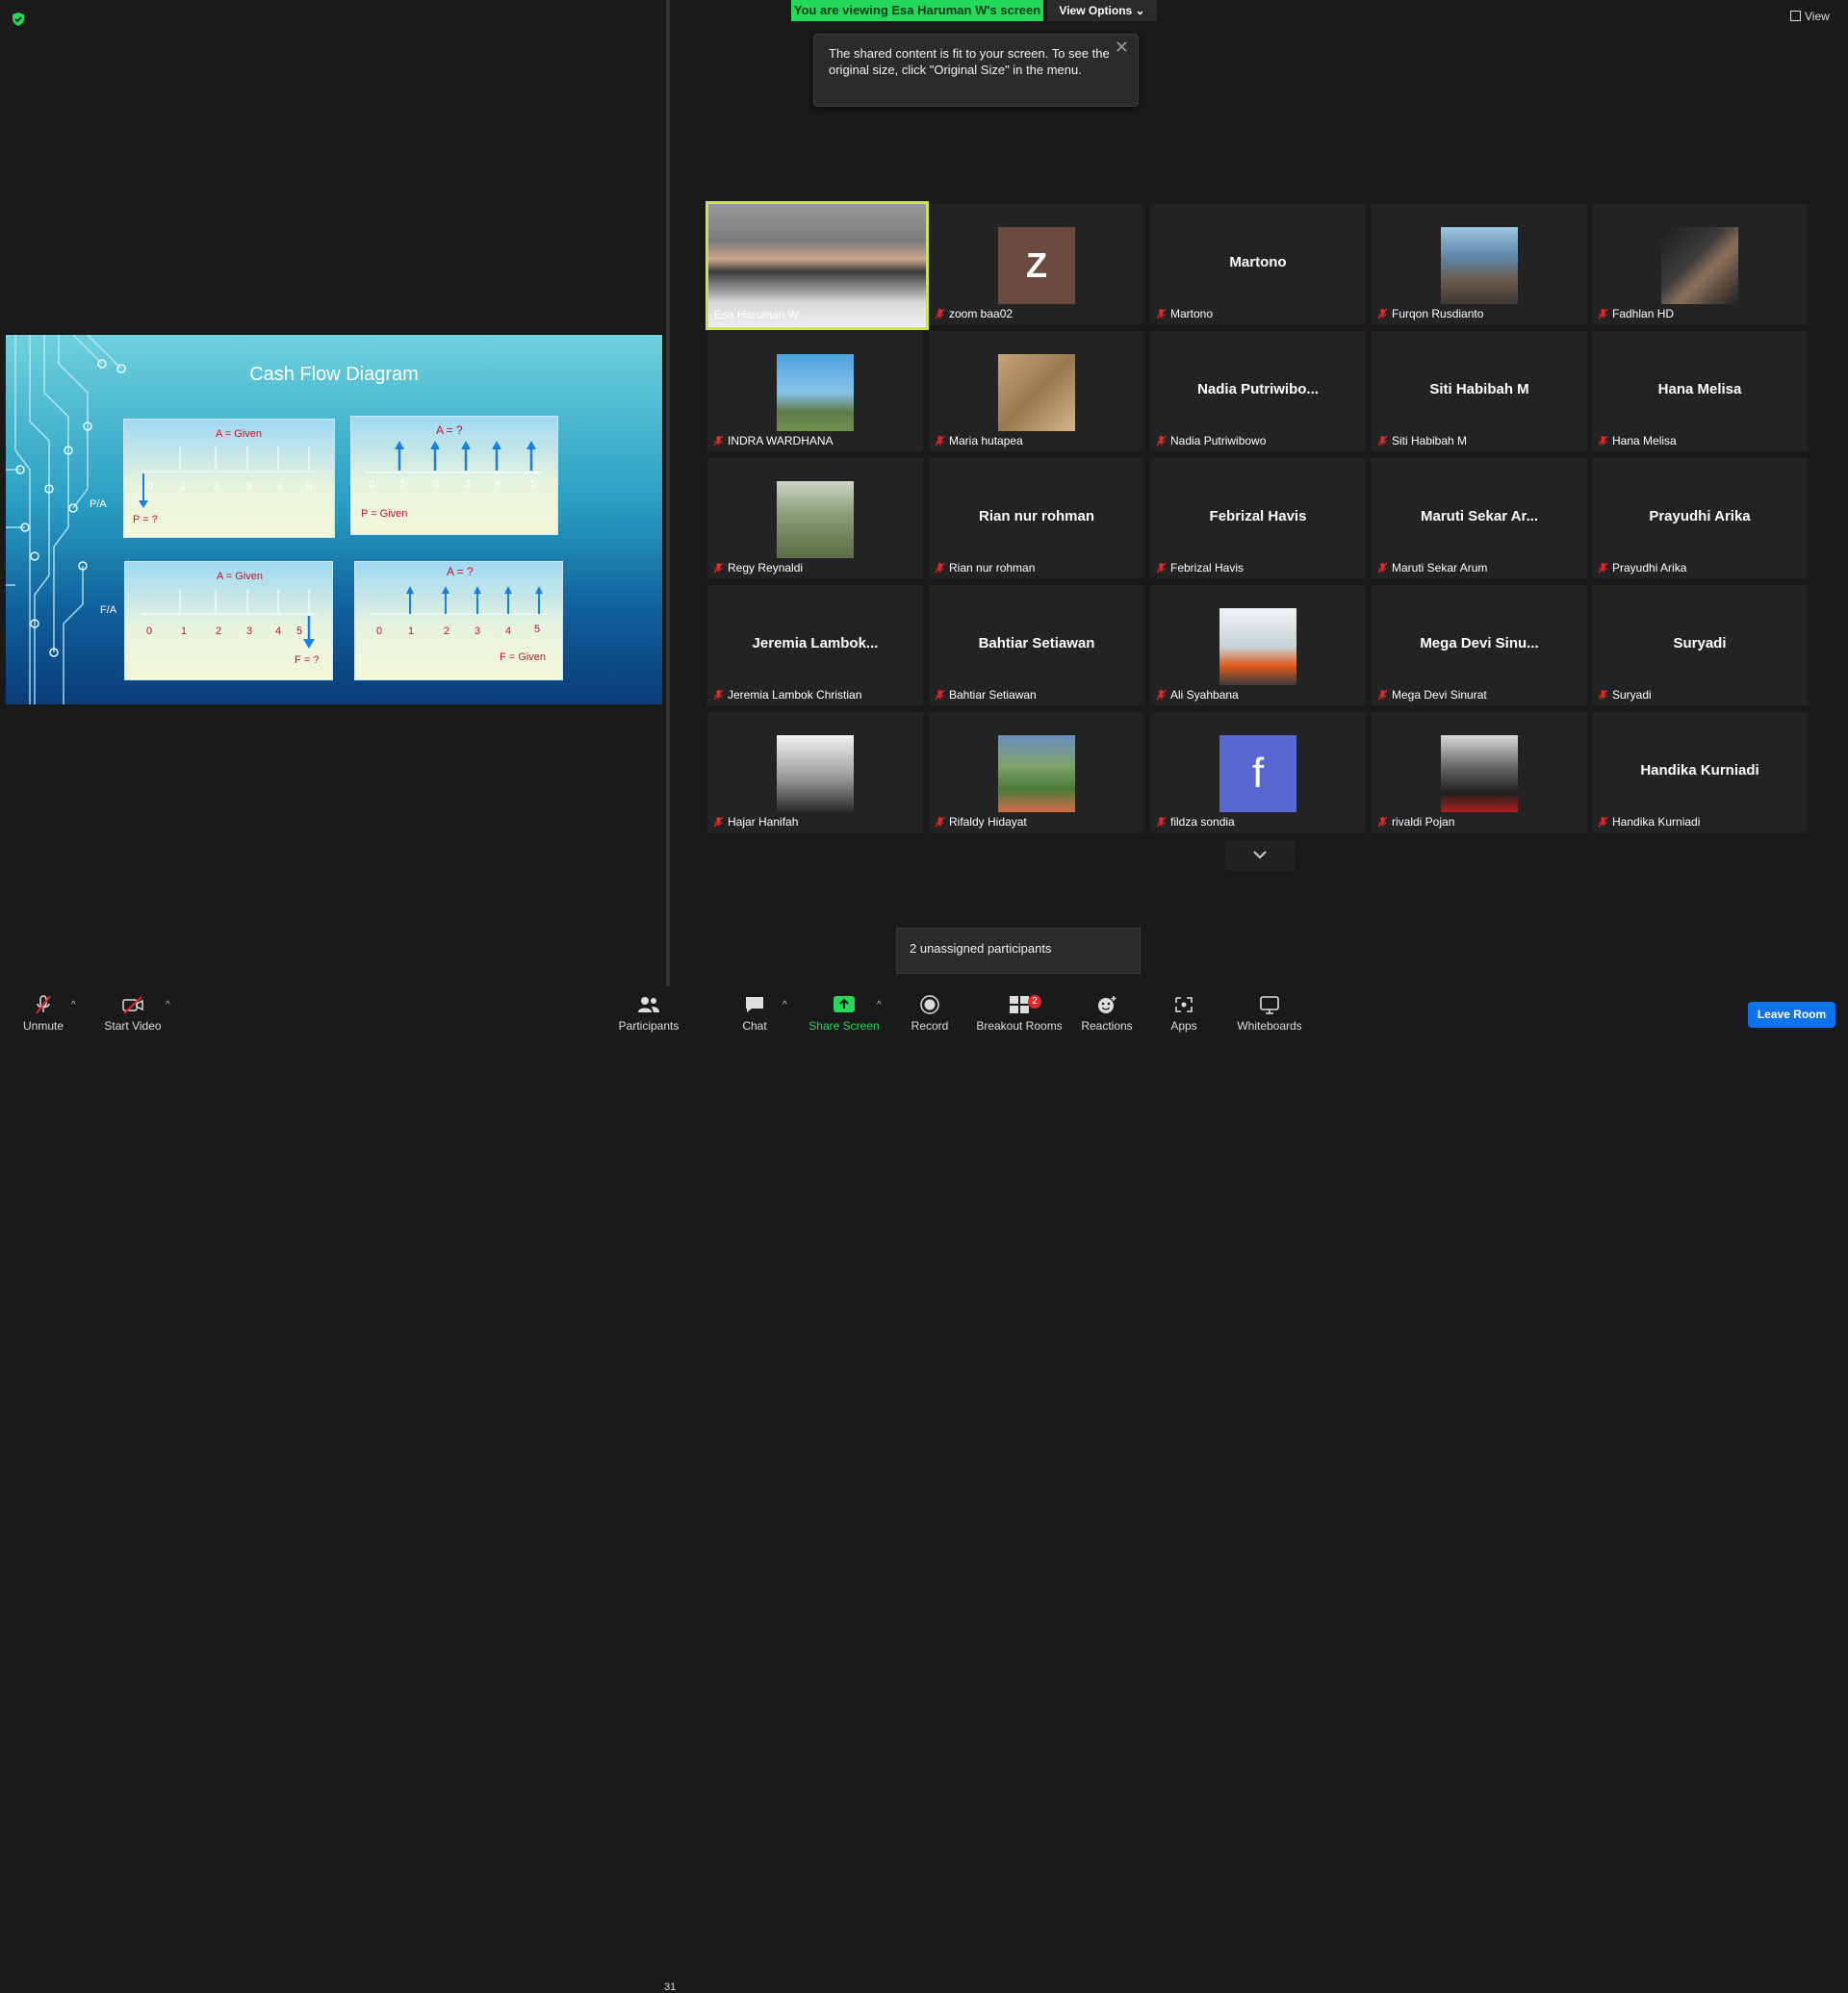 This screenshot has width=1848, height=1993. I want to click on chevron-down-icon, so click(1260, 855).